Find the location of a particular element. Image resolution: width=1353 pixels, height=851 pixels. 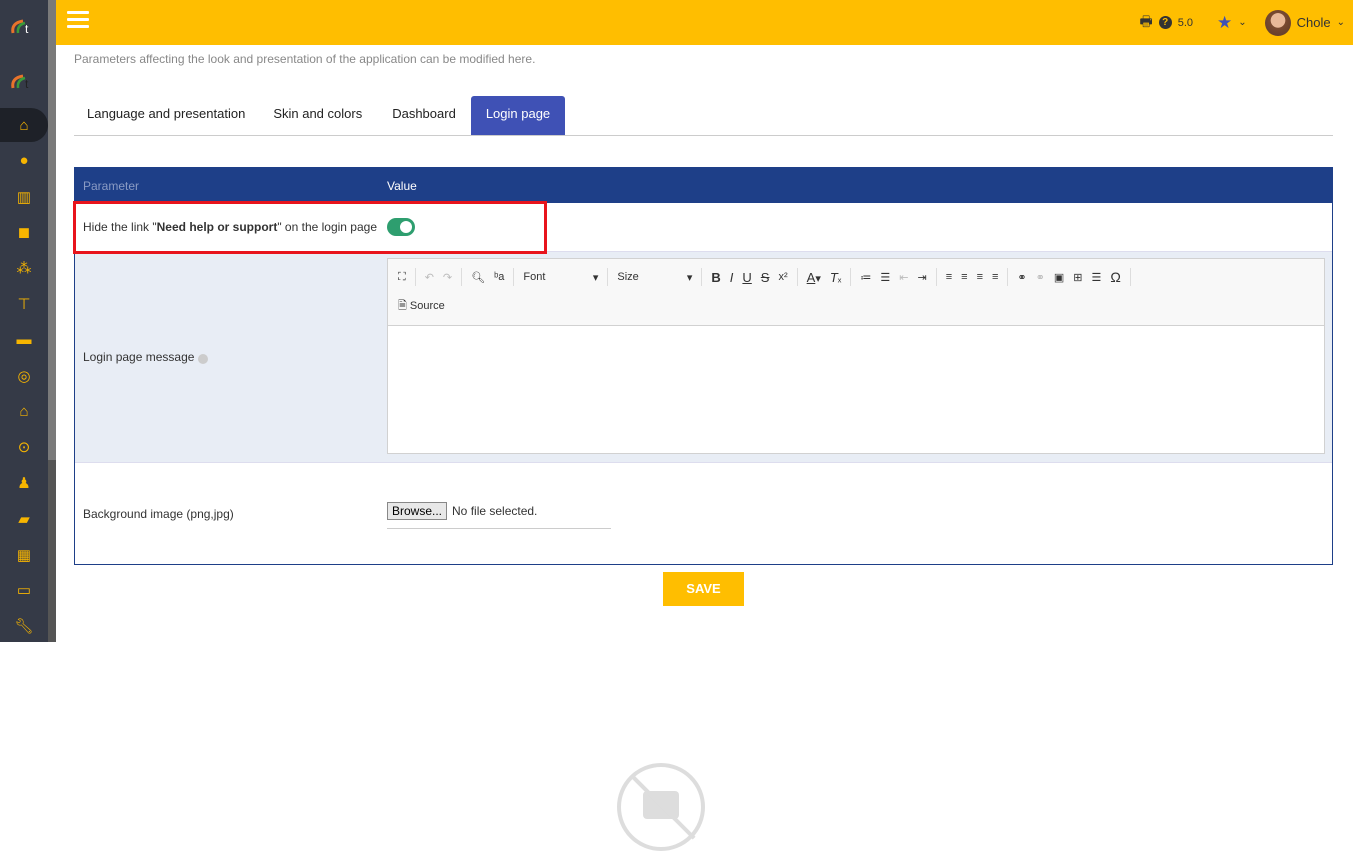

file-status: No file selected. is located at coordinates (495, 511).